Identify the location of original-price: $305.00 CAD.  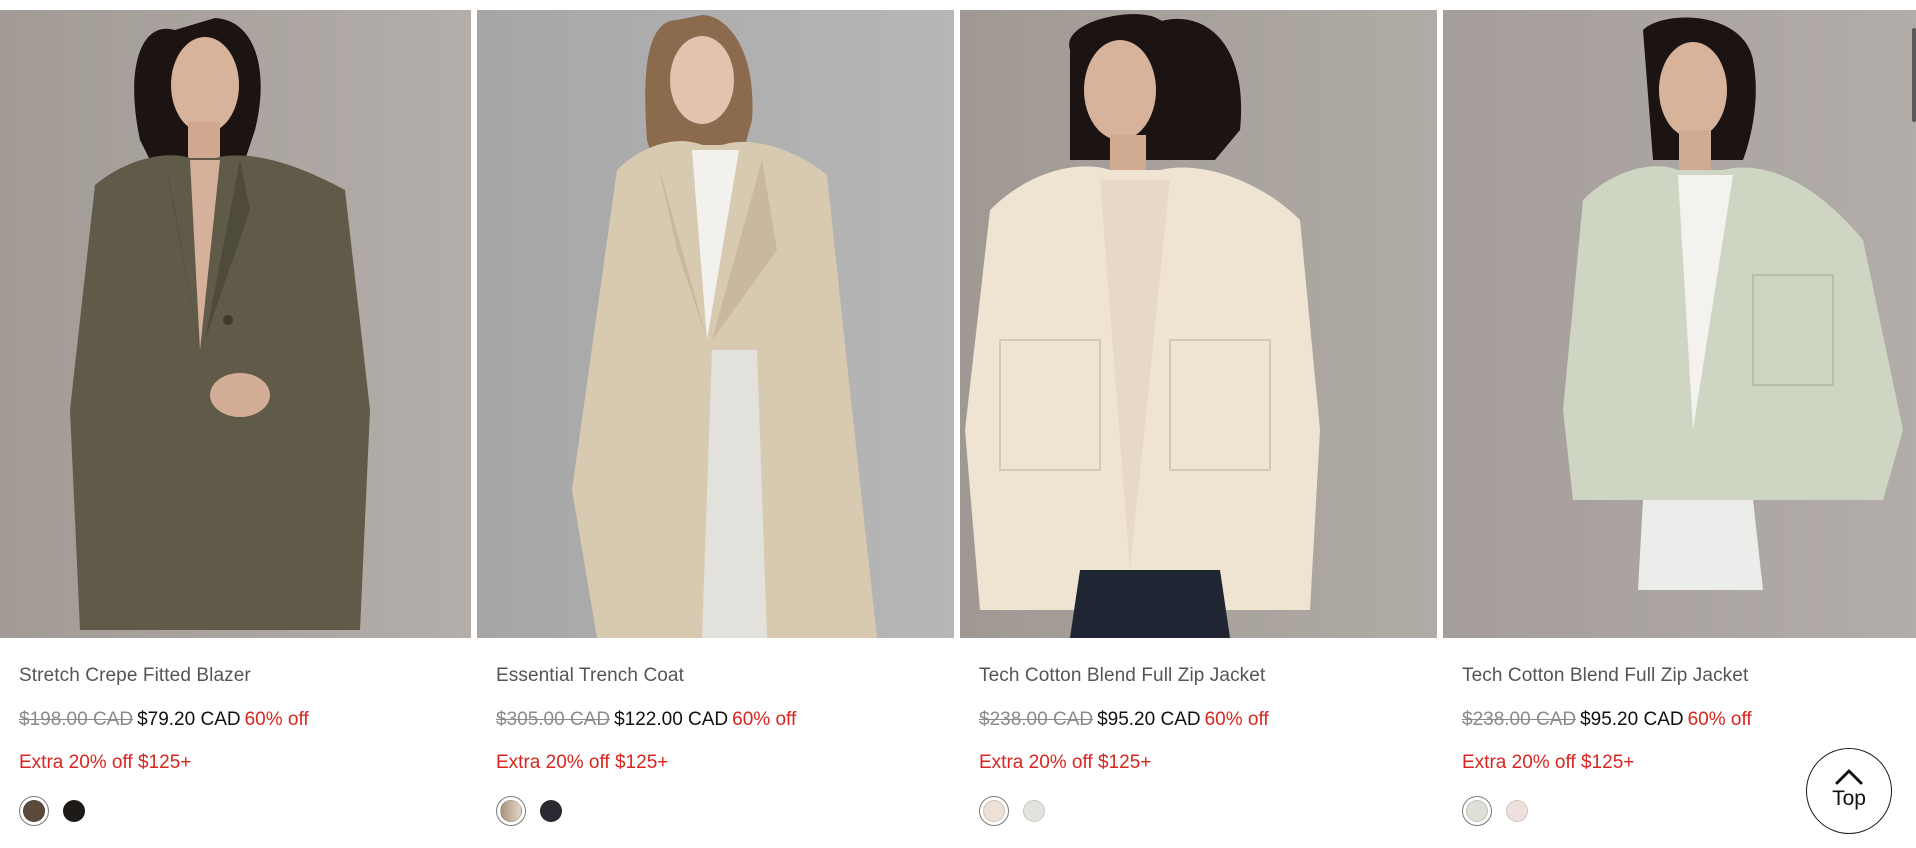
(553, 719).